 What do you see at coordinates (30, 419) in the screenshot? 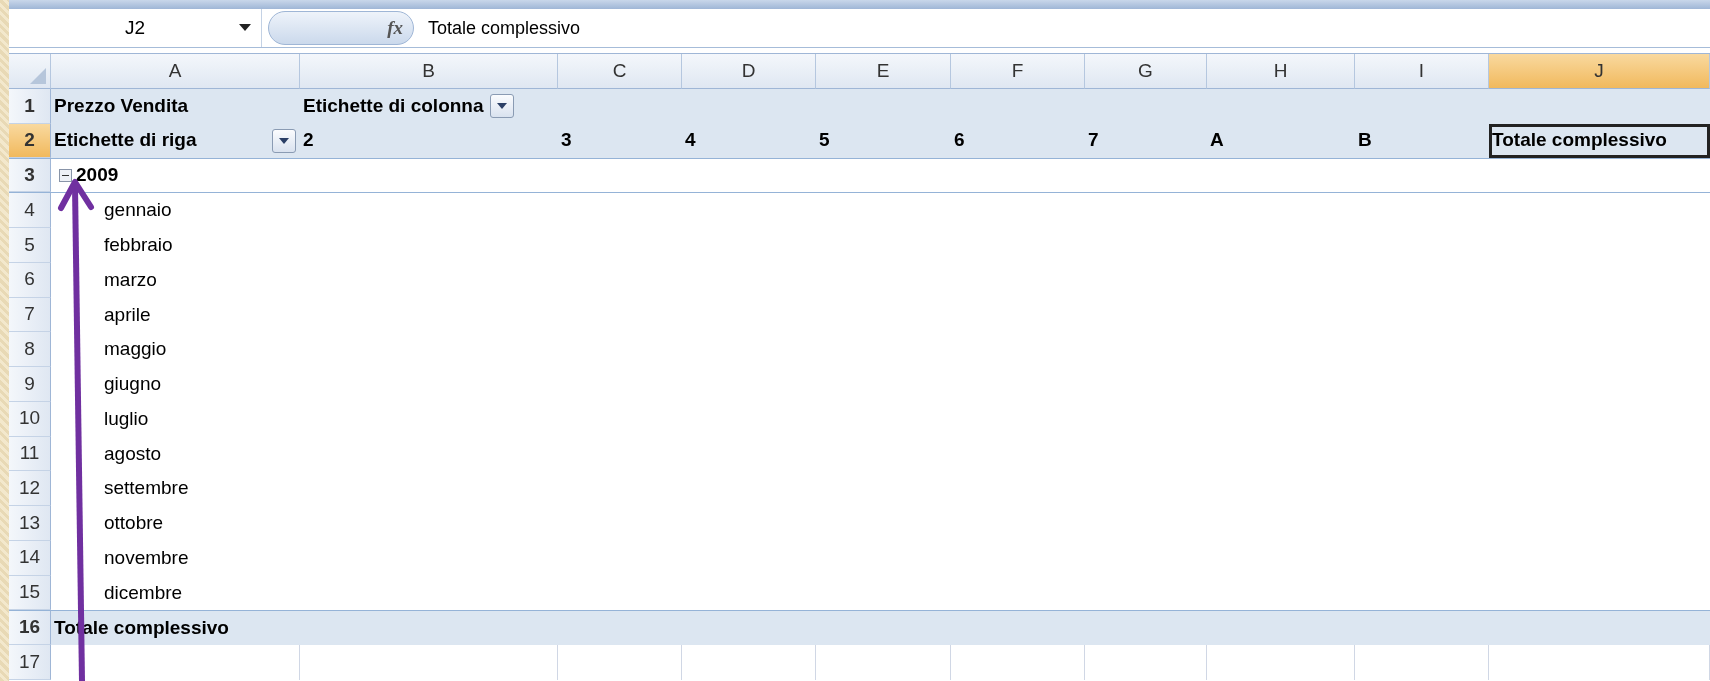
I see `row-header: 10` at bounding box center [30, 419].